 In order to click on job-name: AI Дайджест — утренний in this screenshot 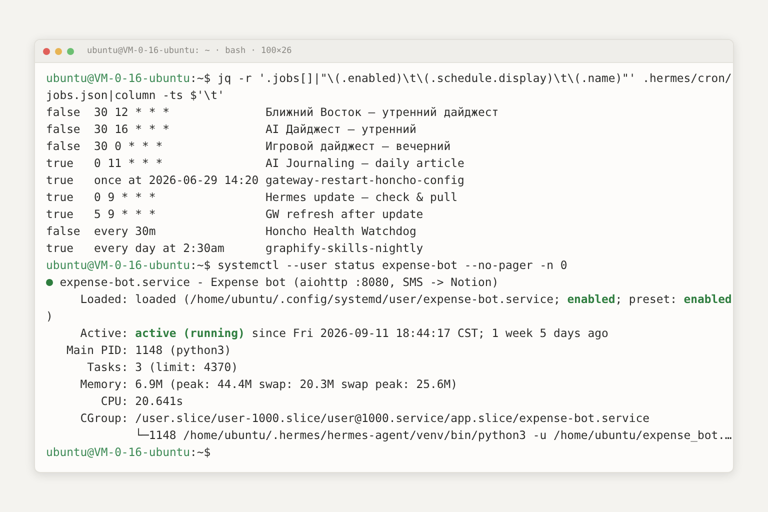, I will do `click(340, 129)`.